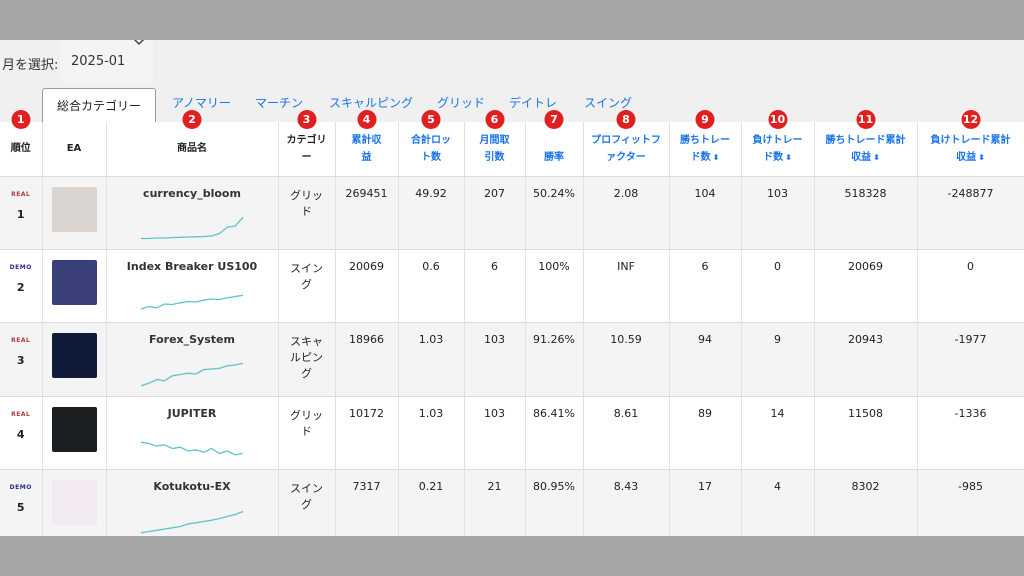 Image resolution: width=1024 pixels, height=576 pixels. Describe the element at coordinates (705, 502) in the screenshot. I see `wins-cell: 17` at that location.